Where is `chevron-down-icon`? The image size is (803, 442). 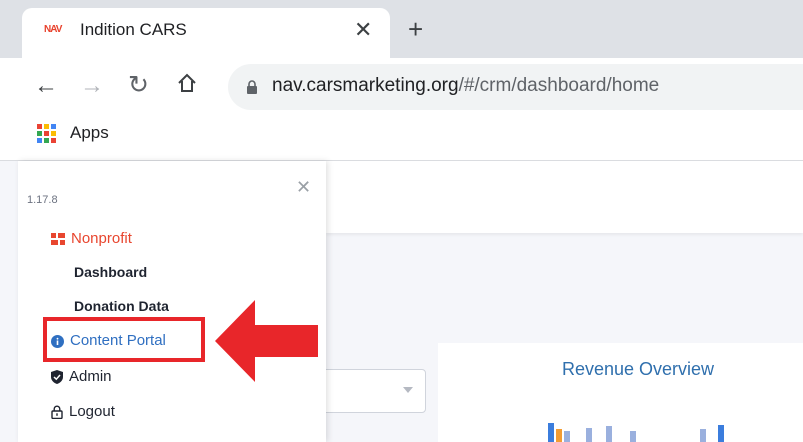 chevron-down-icon is located at coordinates (408, 390).